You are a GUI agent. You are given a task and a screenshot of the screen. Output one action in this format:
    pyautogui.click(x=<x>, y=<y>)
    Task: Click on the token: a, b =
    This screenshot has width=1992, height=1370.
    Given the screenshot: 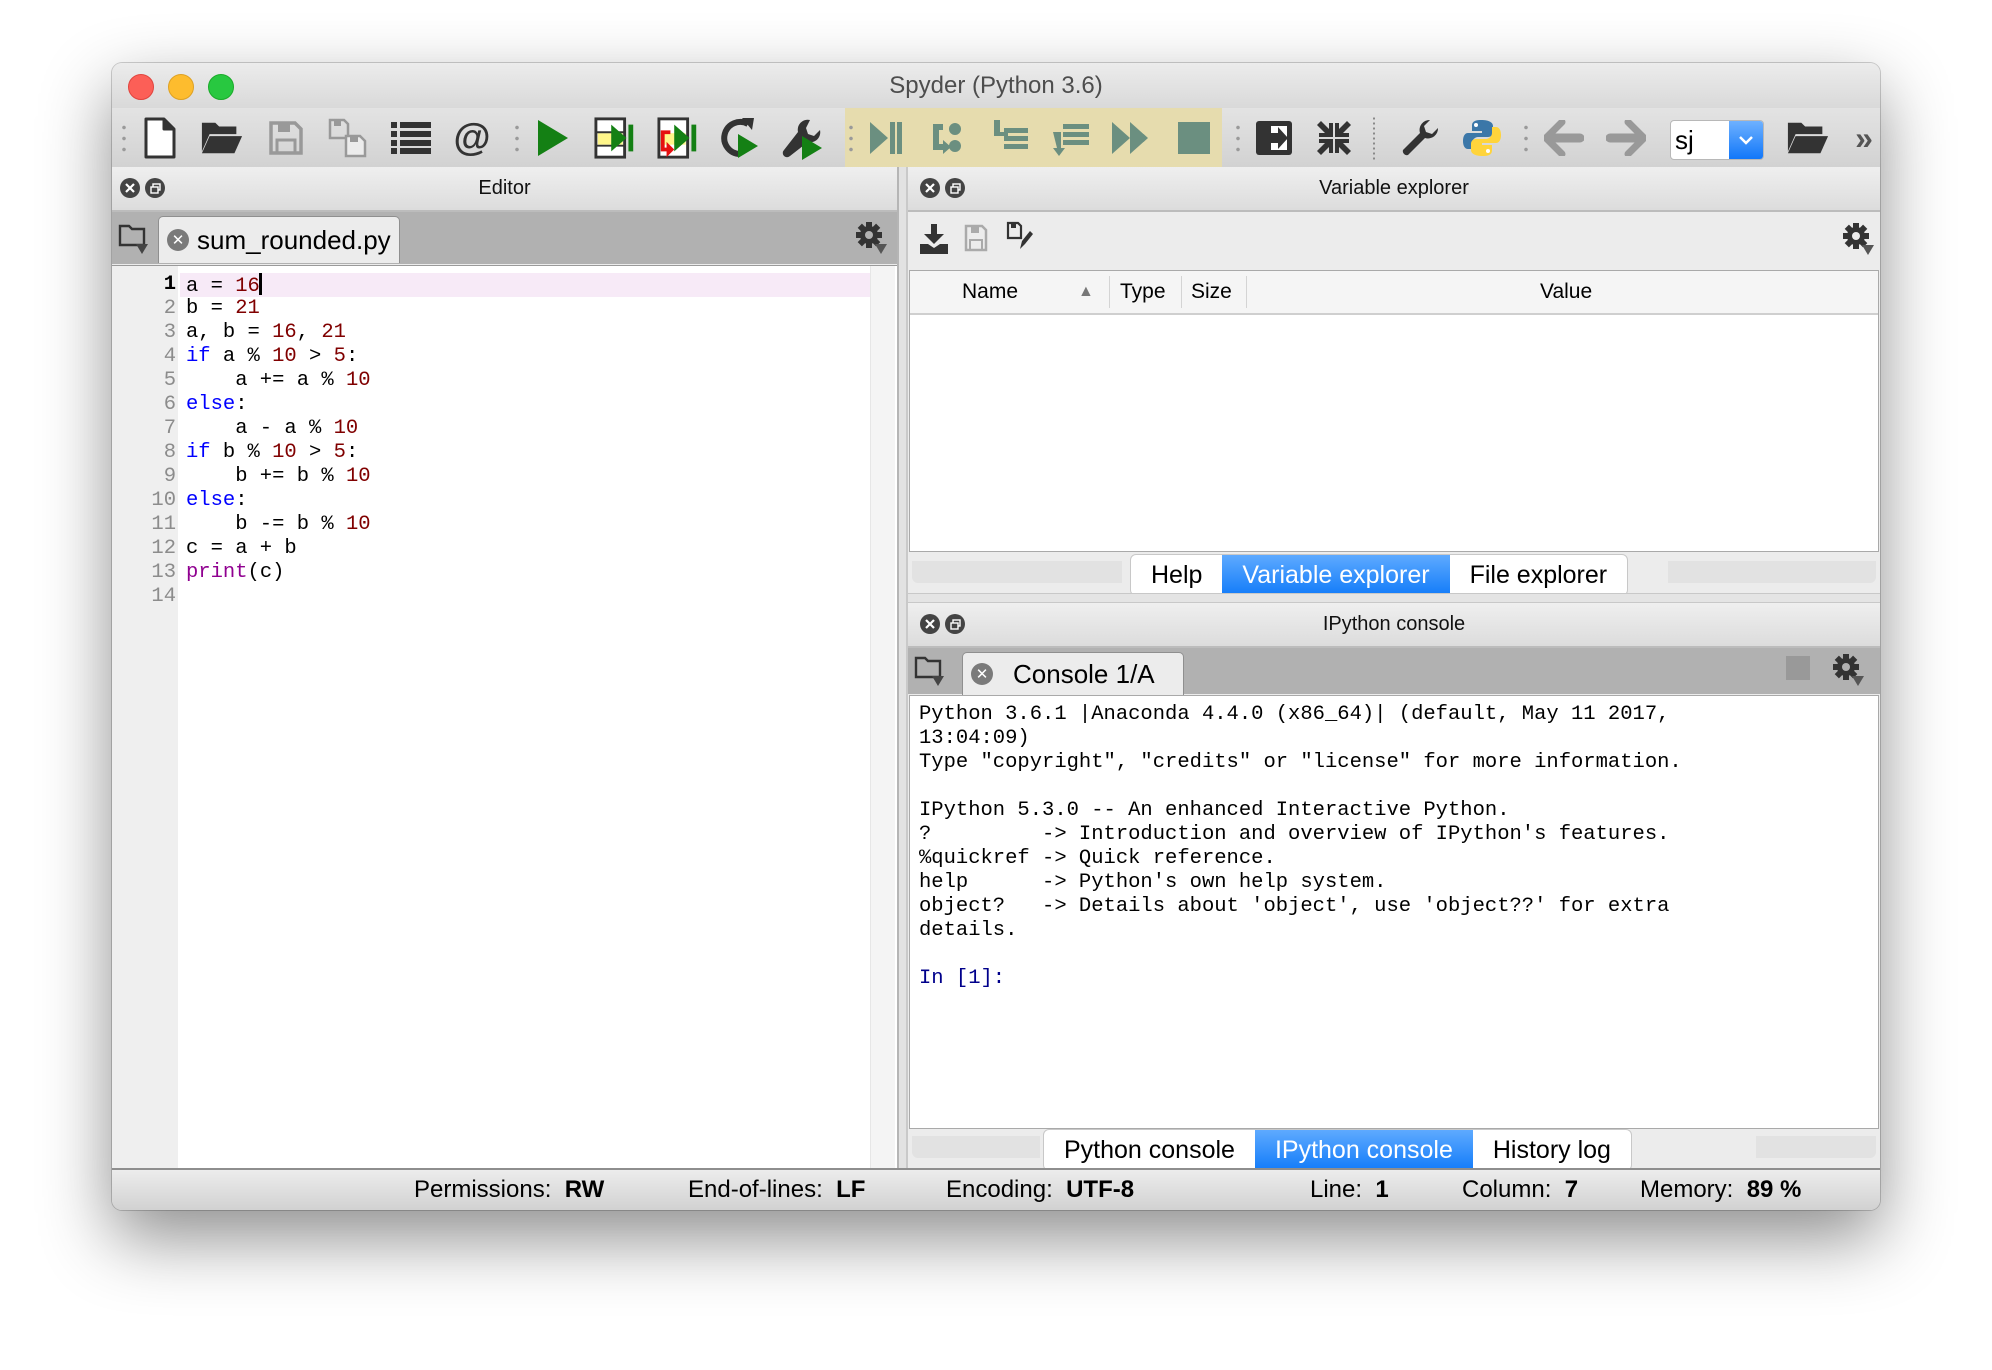 What is the action you would take?
    pyautogui.click(x=229, y=332)
    